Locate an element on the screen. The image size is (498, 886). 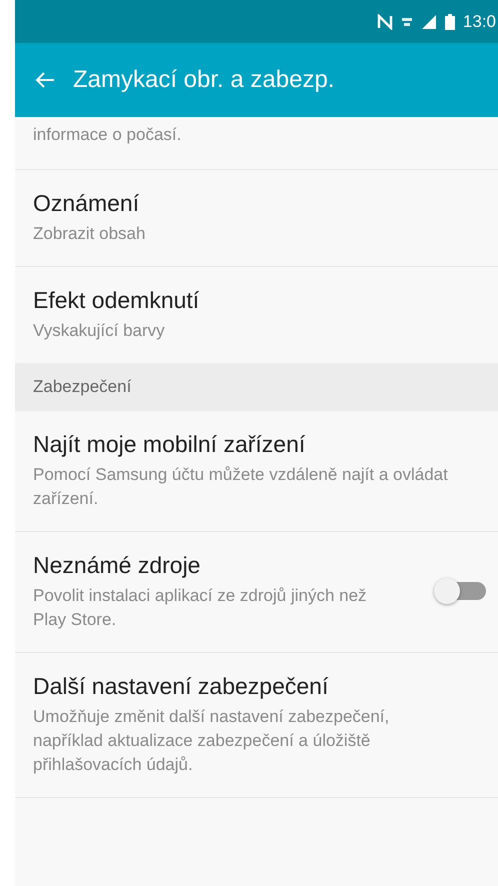
screen-title: Zamykací obr. a zabezp. is located at coordinates (203, 80).